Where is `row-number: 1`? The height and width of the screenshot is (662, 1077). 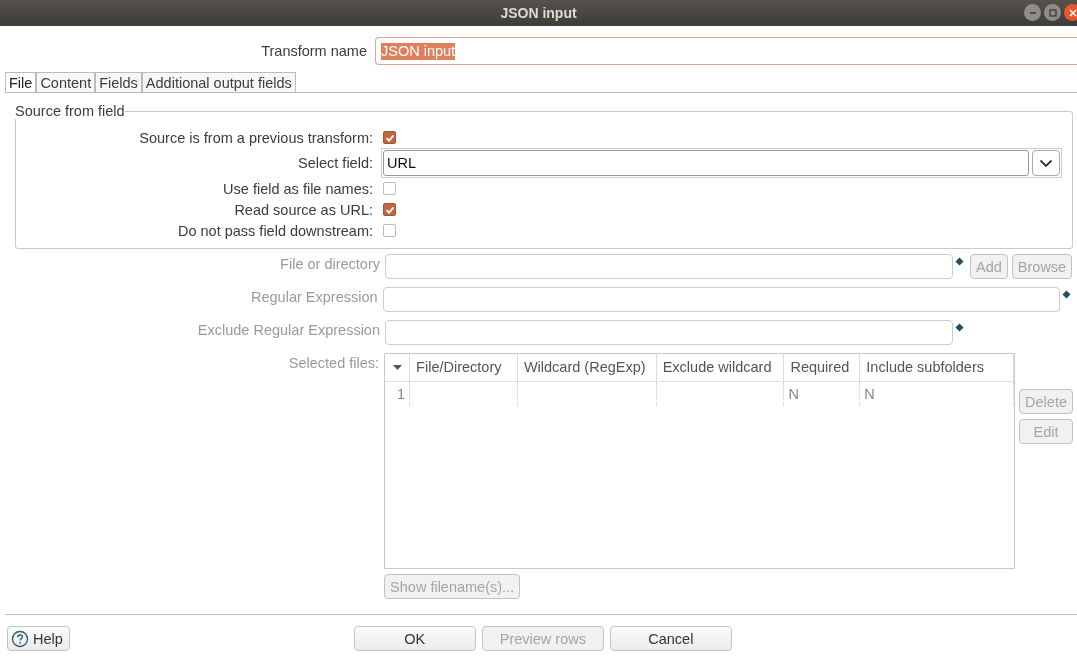 row-number: 1 is located at coordinates (398, 394).